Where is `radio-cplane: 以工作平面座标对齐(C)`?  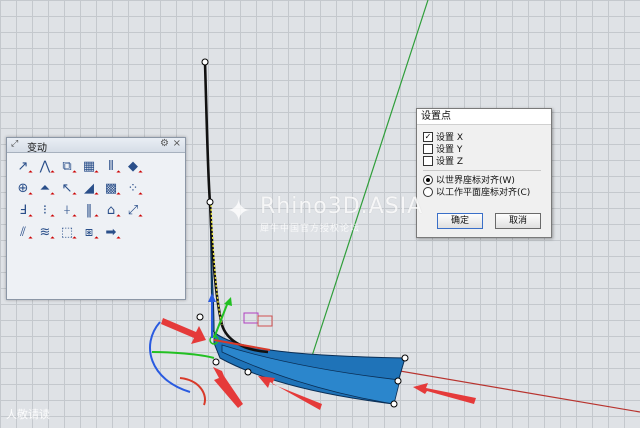
radio-cplane: 以工作平面座标对齐(C) is located at coordinates (484, 192).